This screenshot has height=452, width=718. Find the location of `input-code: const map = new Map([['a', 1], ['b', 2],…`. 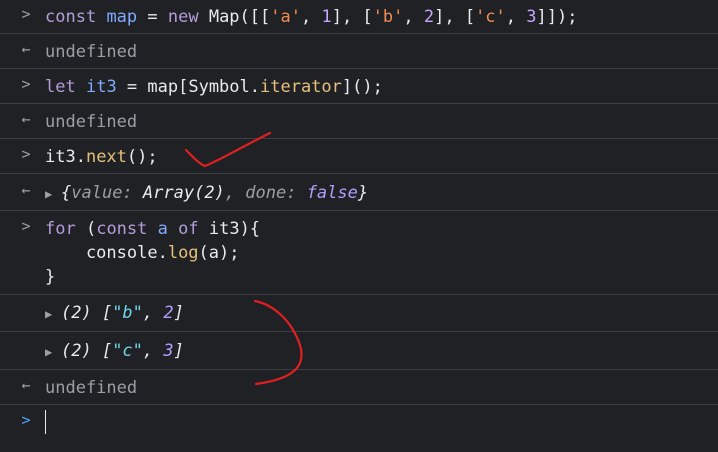

input-code: const map = new Map([['a', 1], ['b', 2],… is located at coordinates (311, 17).